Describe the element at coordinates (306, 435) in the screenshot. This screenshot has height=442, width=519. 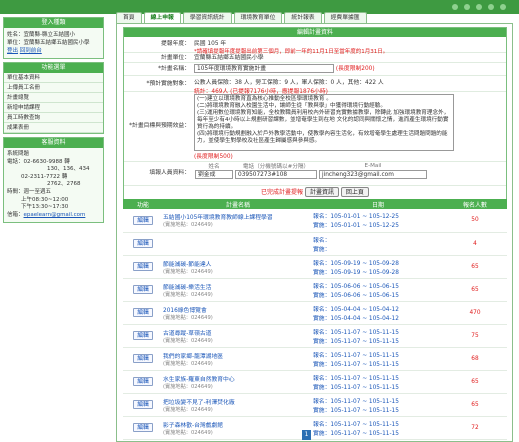
I see `pagination-page-1: 1` at that location.